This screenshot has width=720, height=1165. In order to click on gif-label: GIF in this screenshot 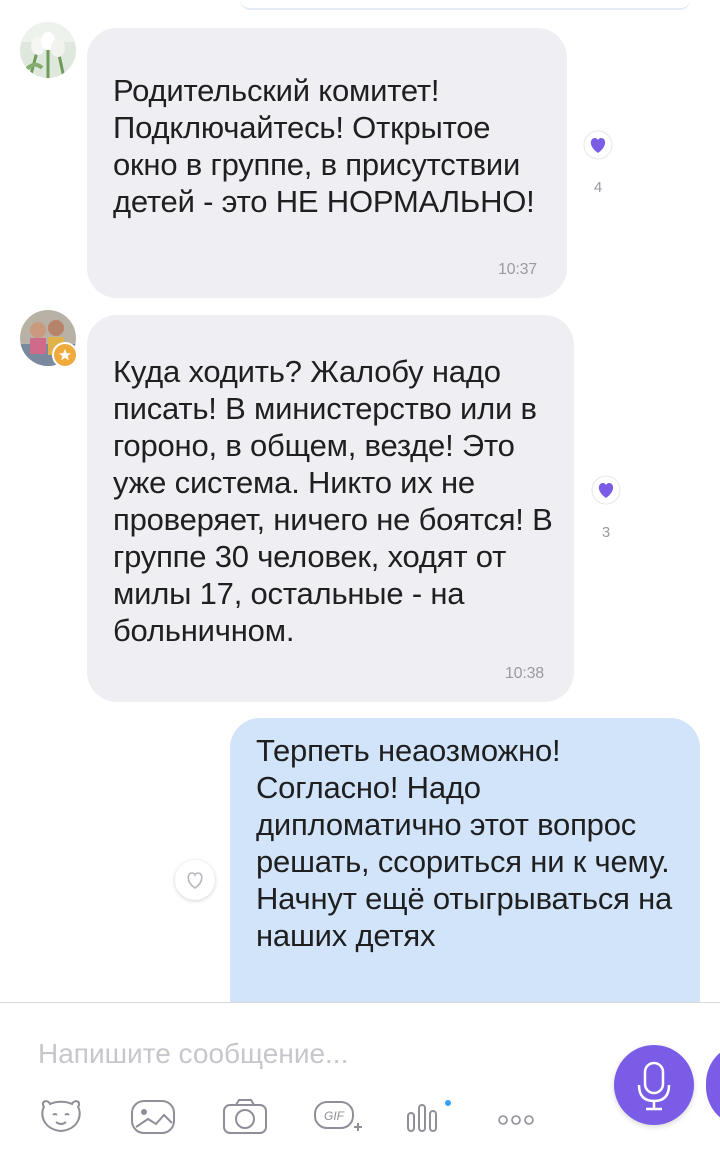, I will do `click(334, 1116)`.